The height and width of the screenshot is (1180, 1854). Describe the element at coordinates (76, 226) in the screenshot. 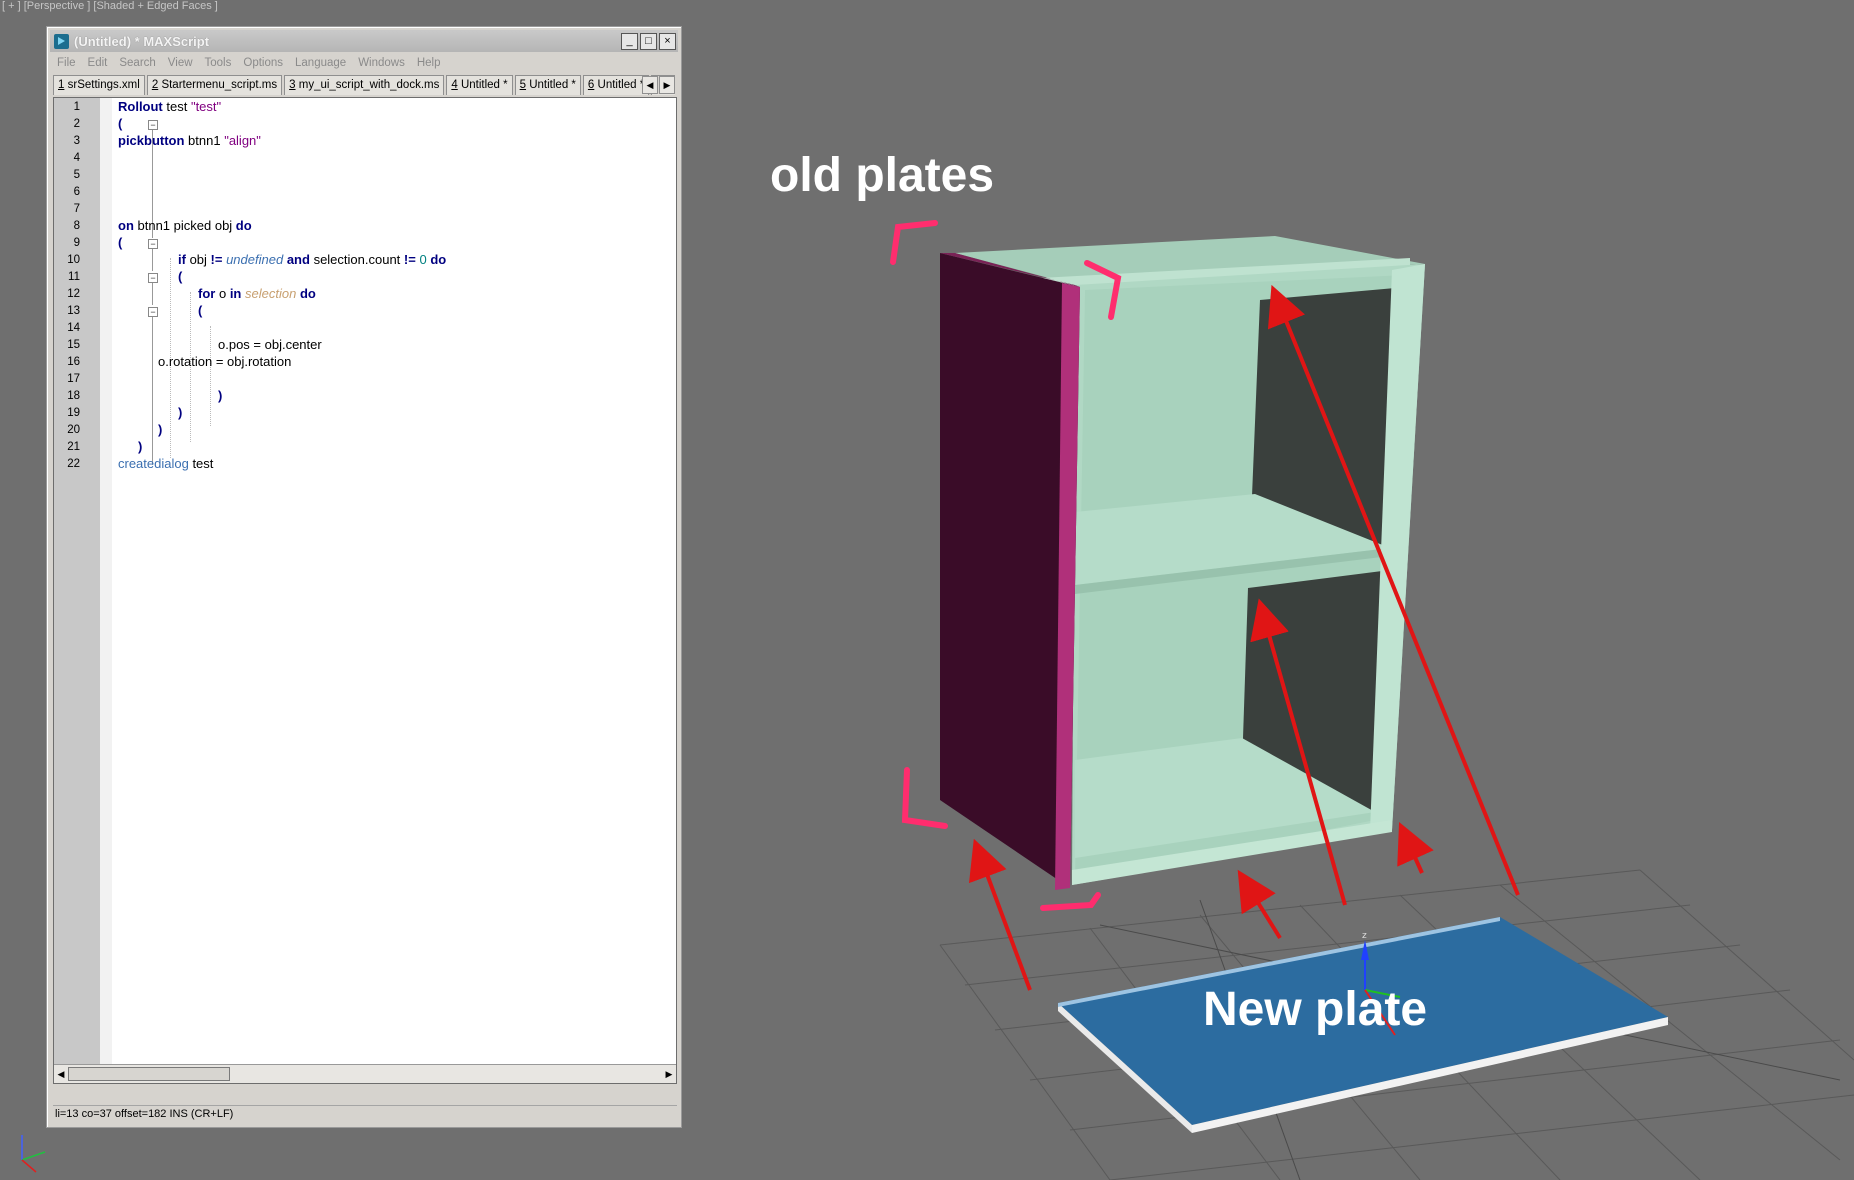

I see `line-number: 8` at that location.